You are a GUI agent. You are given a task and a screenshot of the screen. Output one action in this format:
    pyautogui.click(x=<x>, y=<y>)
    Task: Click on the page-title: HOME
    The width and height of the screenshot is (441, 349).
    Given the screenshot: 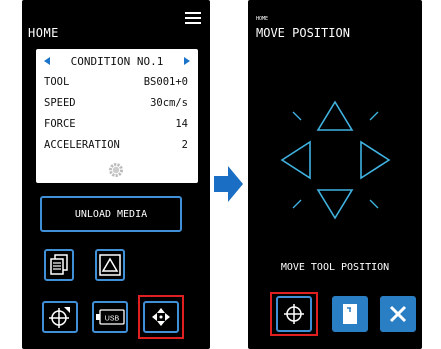 What is the action you would take?
    pyautogui.click(x=43, y=33)
    